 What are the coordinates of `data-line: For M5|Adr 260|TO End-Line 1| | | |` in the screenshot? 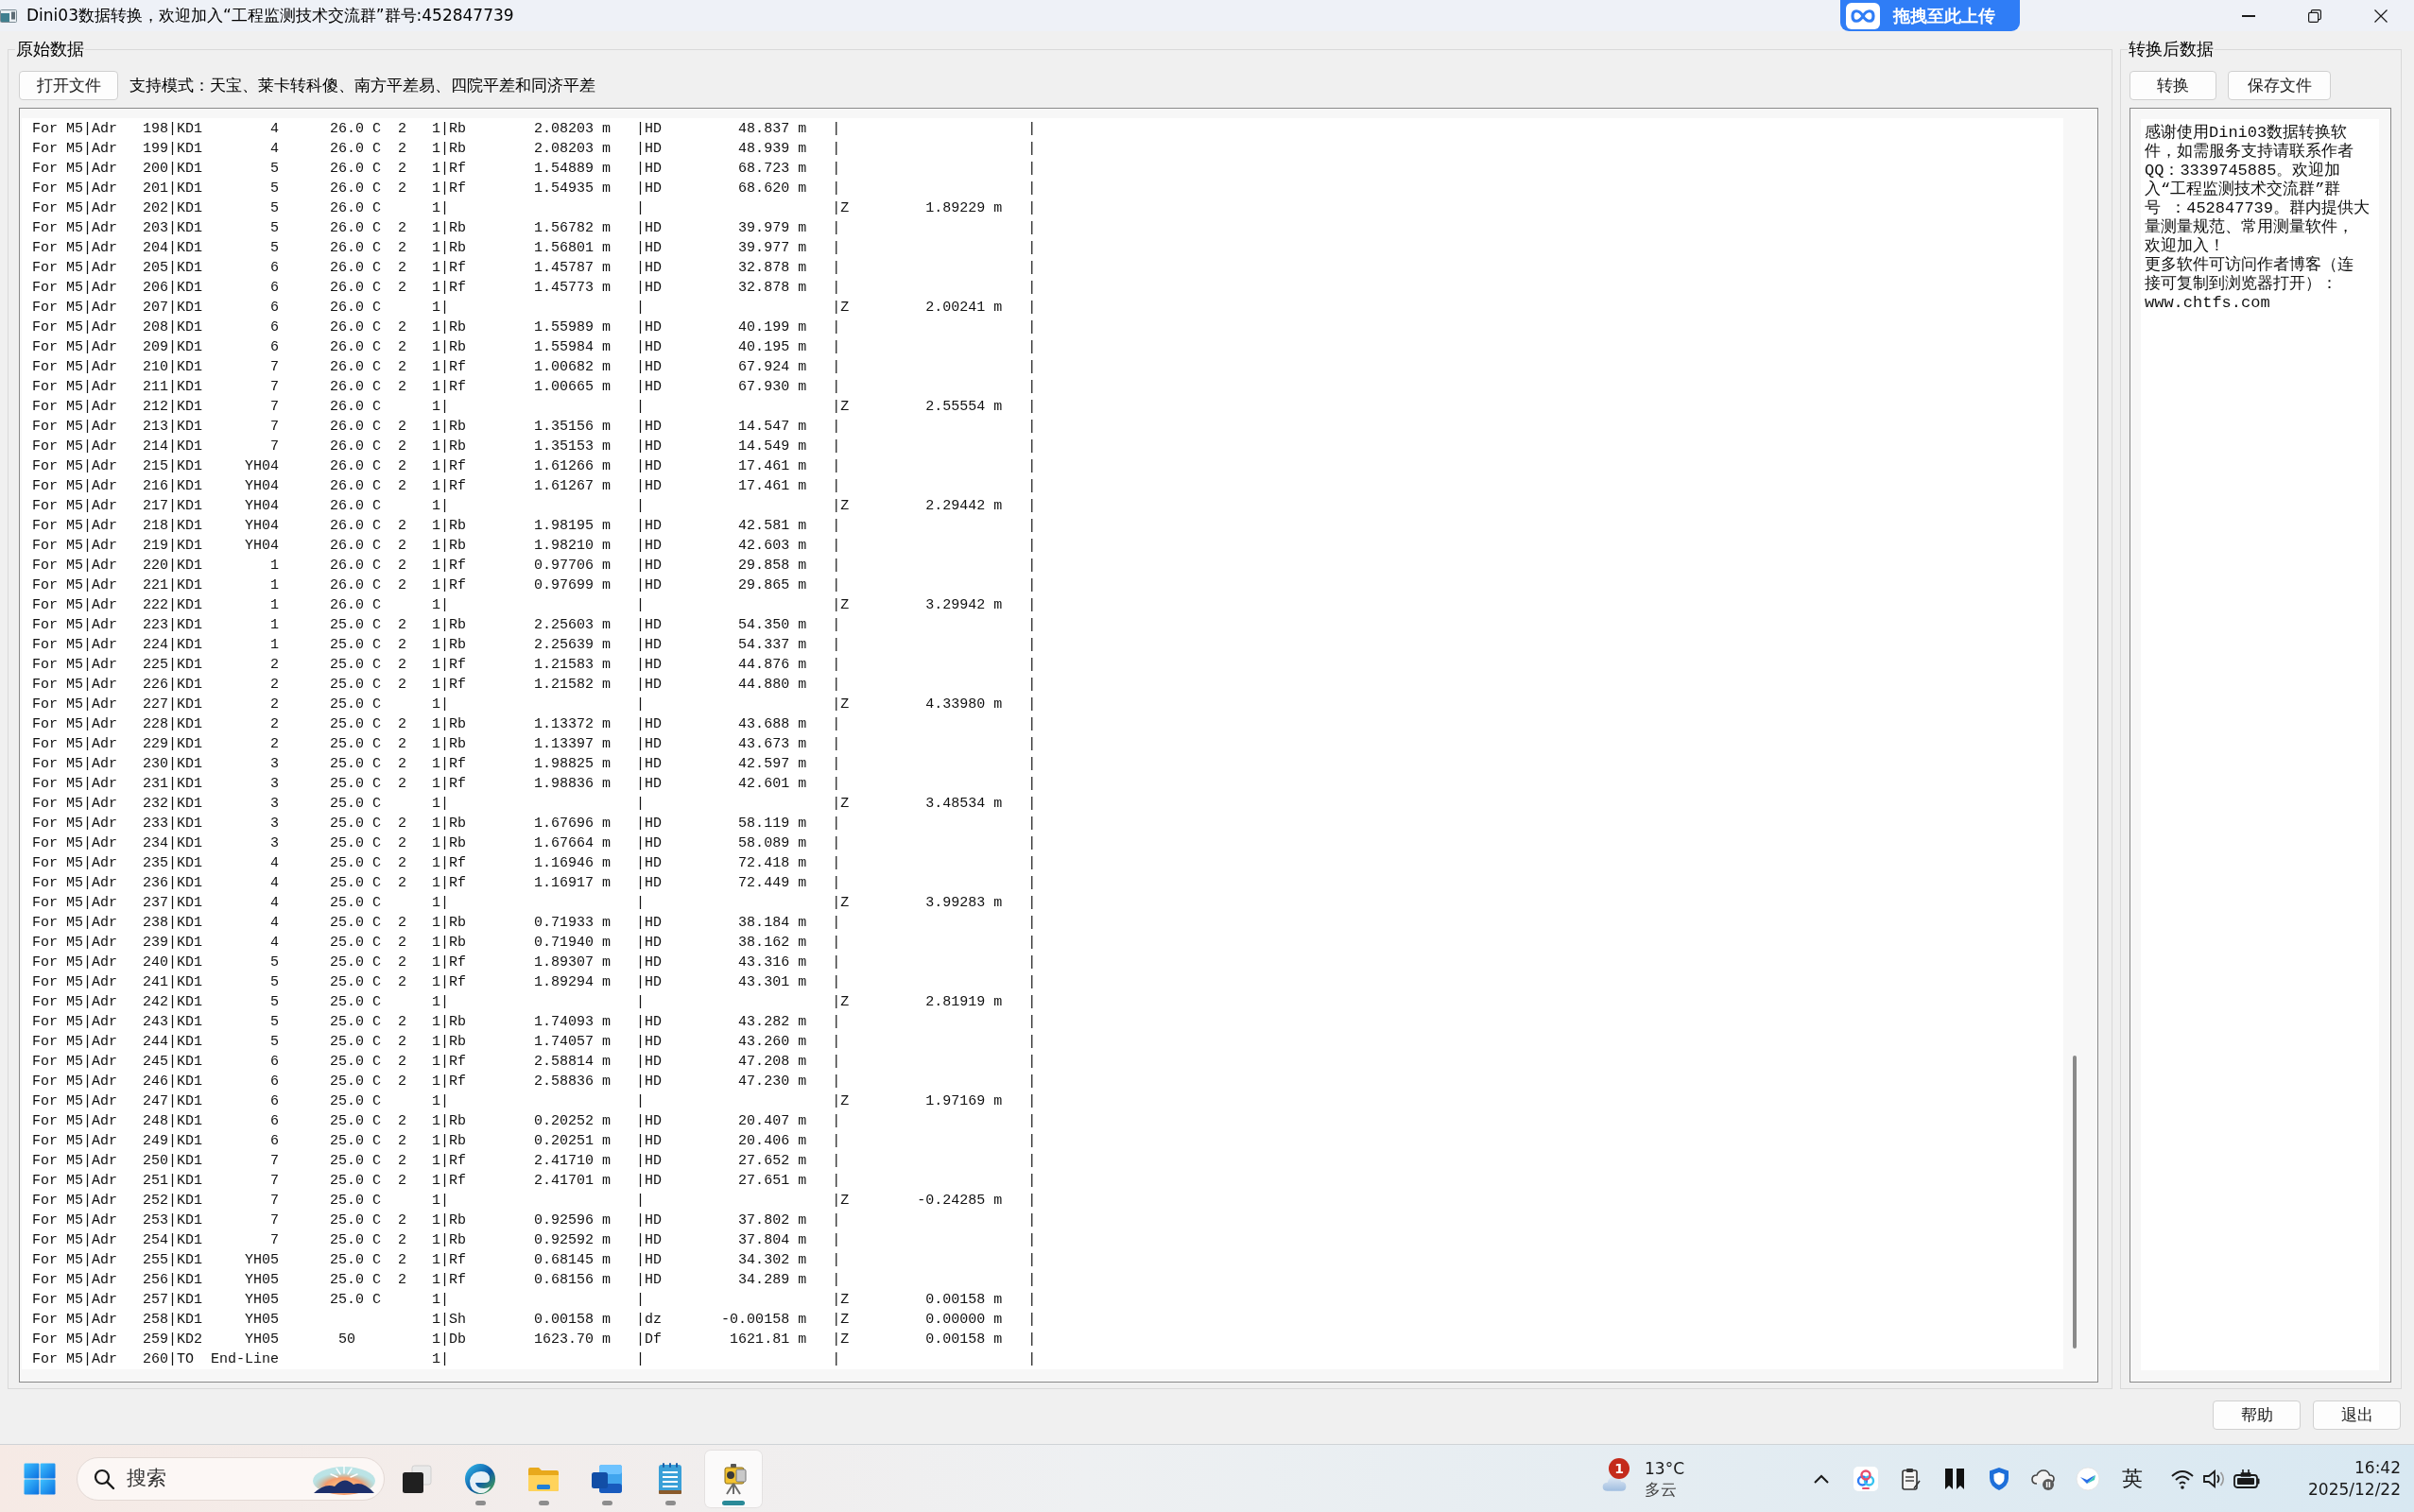 It's located at (534, 1359).